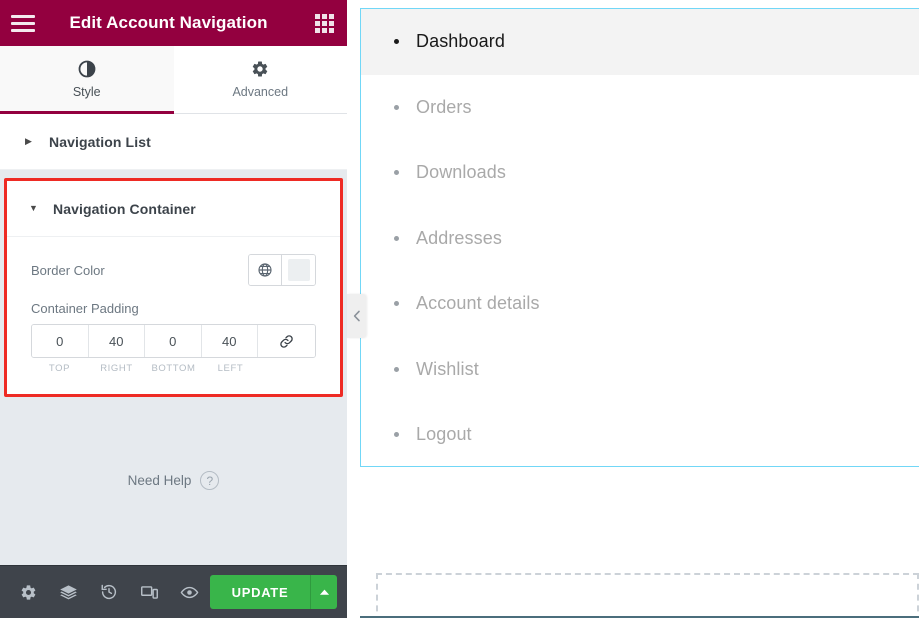  I want to click on tab-advanced: Advanced, so click(260, 79).